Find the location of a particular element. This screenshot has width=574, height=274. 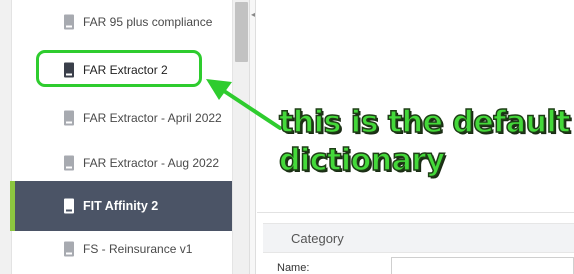

dictionary-item-label: FAR Extractor - April 2022 is located at coordinates (152, 118).